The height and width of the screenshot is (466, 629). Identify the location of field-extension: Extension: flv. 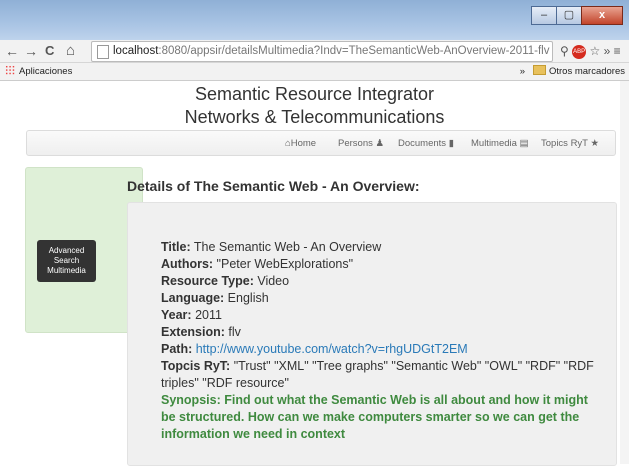
(381, 332).